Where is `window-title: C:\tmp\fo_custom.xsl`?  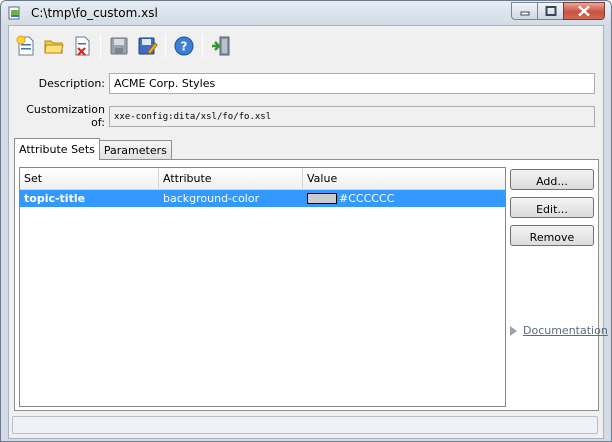 window-title: C:\tmp\fo_custom.xsl is located at coordinates (94, 13).